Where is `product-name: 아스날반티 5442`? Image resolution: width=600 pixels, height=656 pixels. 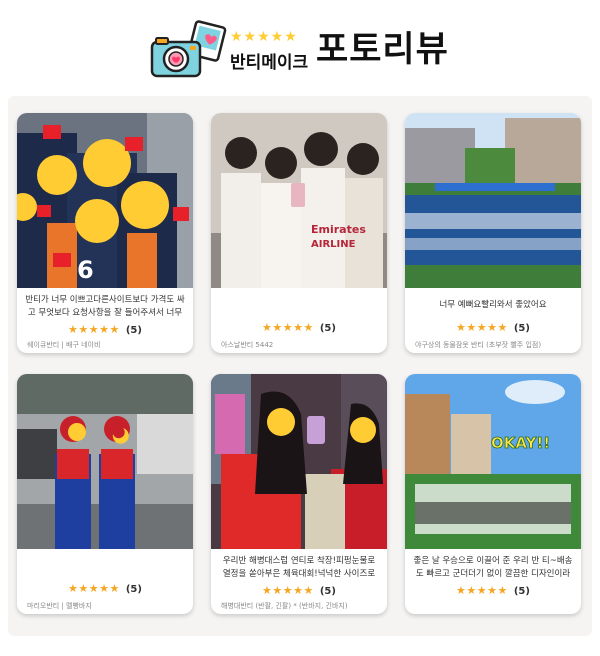 product-name: 아스날반티 5442 is located at coordinates (301, 345).